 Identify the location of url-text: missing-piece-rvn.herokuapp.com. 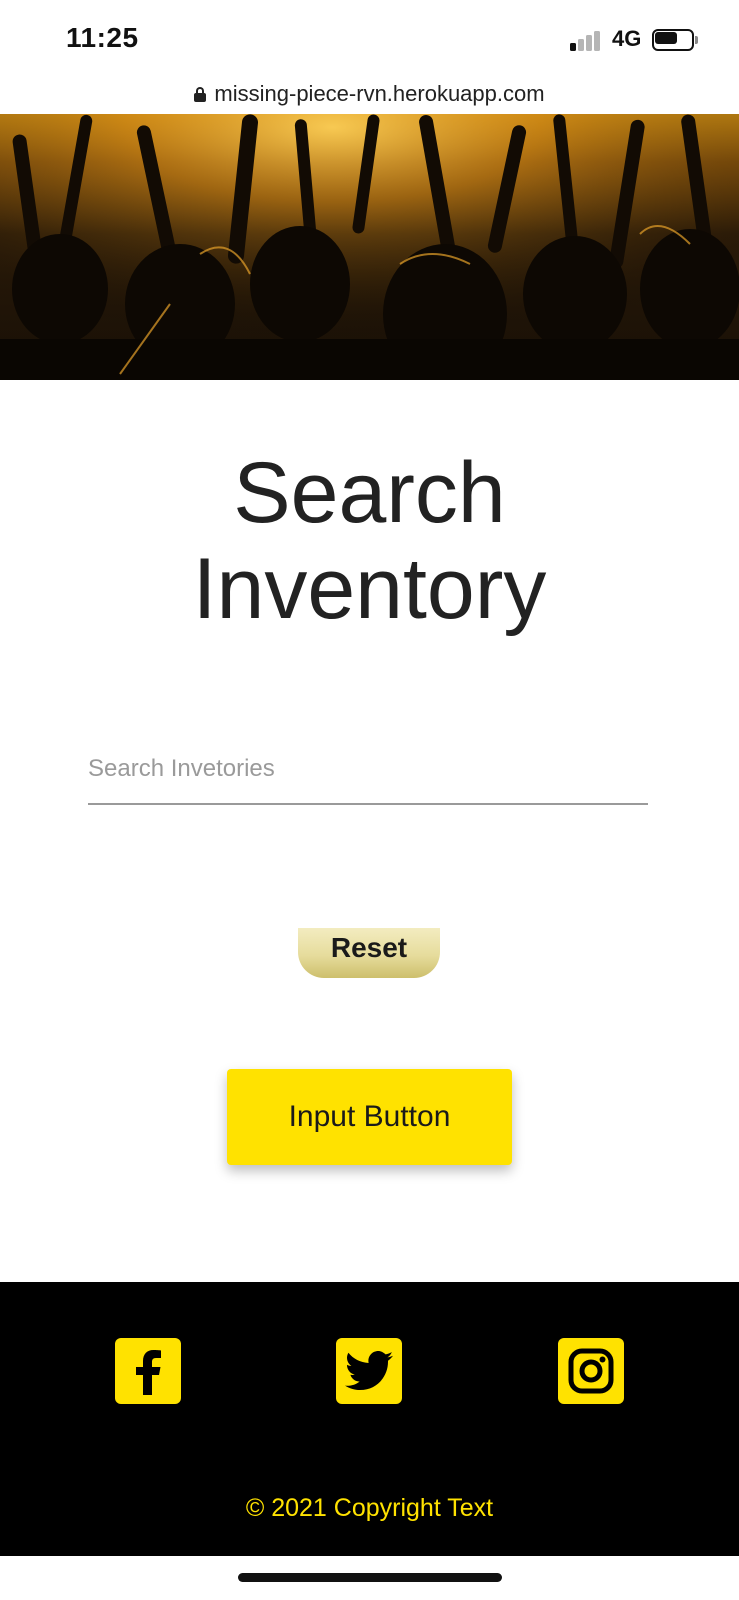
(379, 93).